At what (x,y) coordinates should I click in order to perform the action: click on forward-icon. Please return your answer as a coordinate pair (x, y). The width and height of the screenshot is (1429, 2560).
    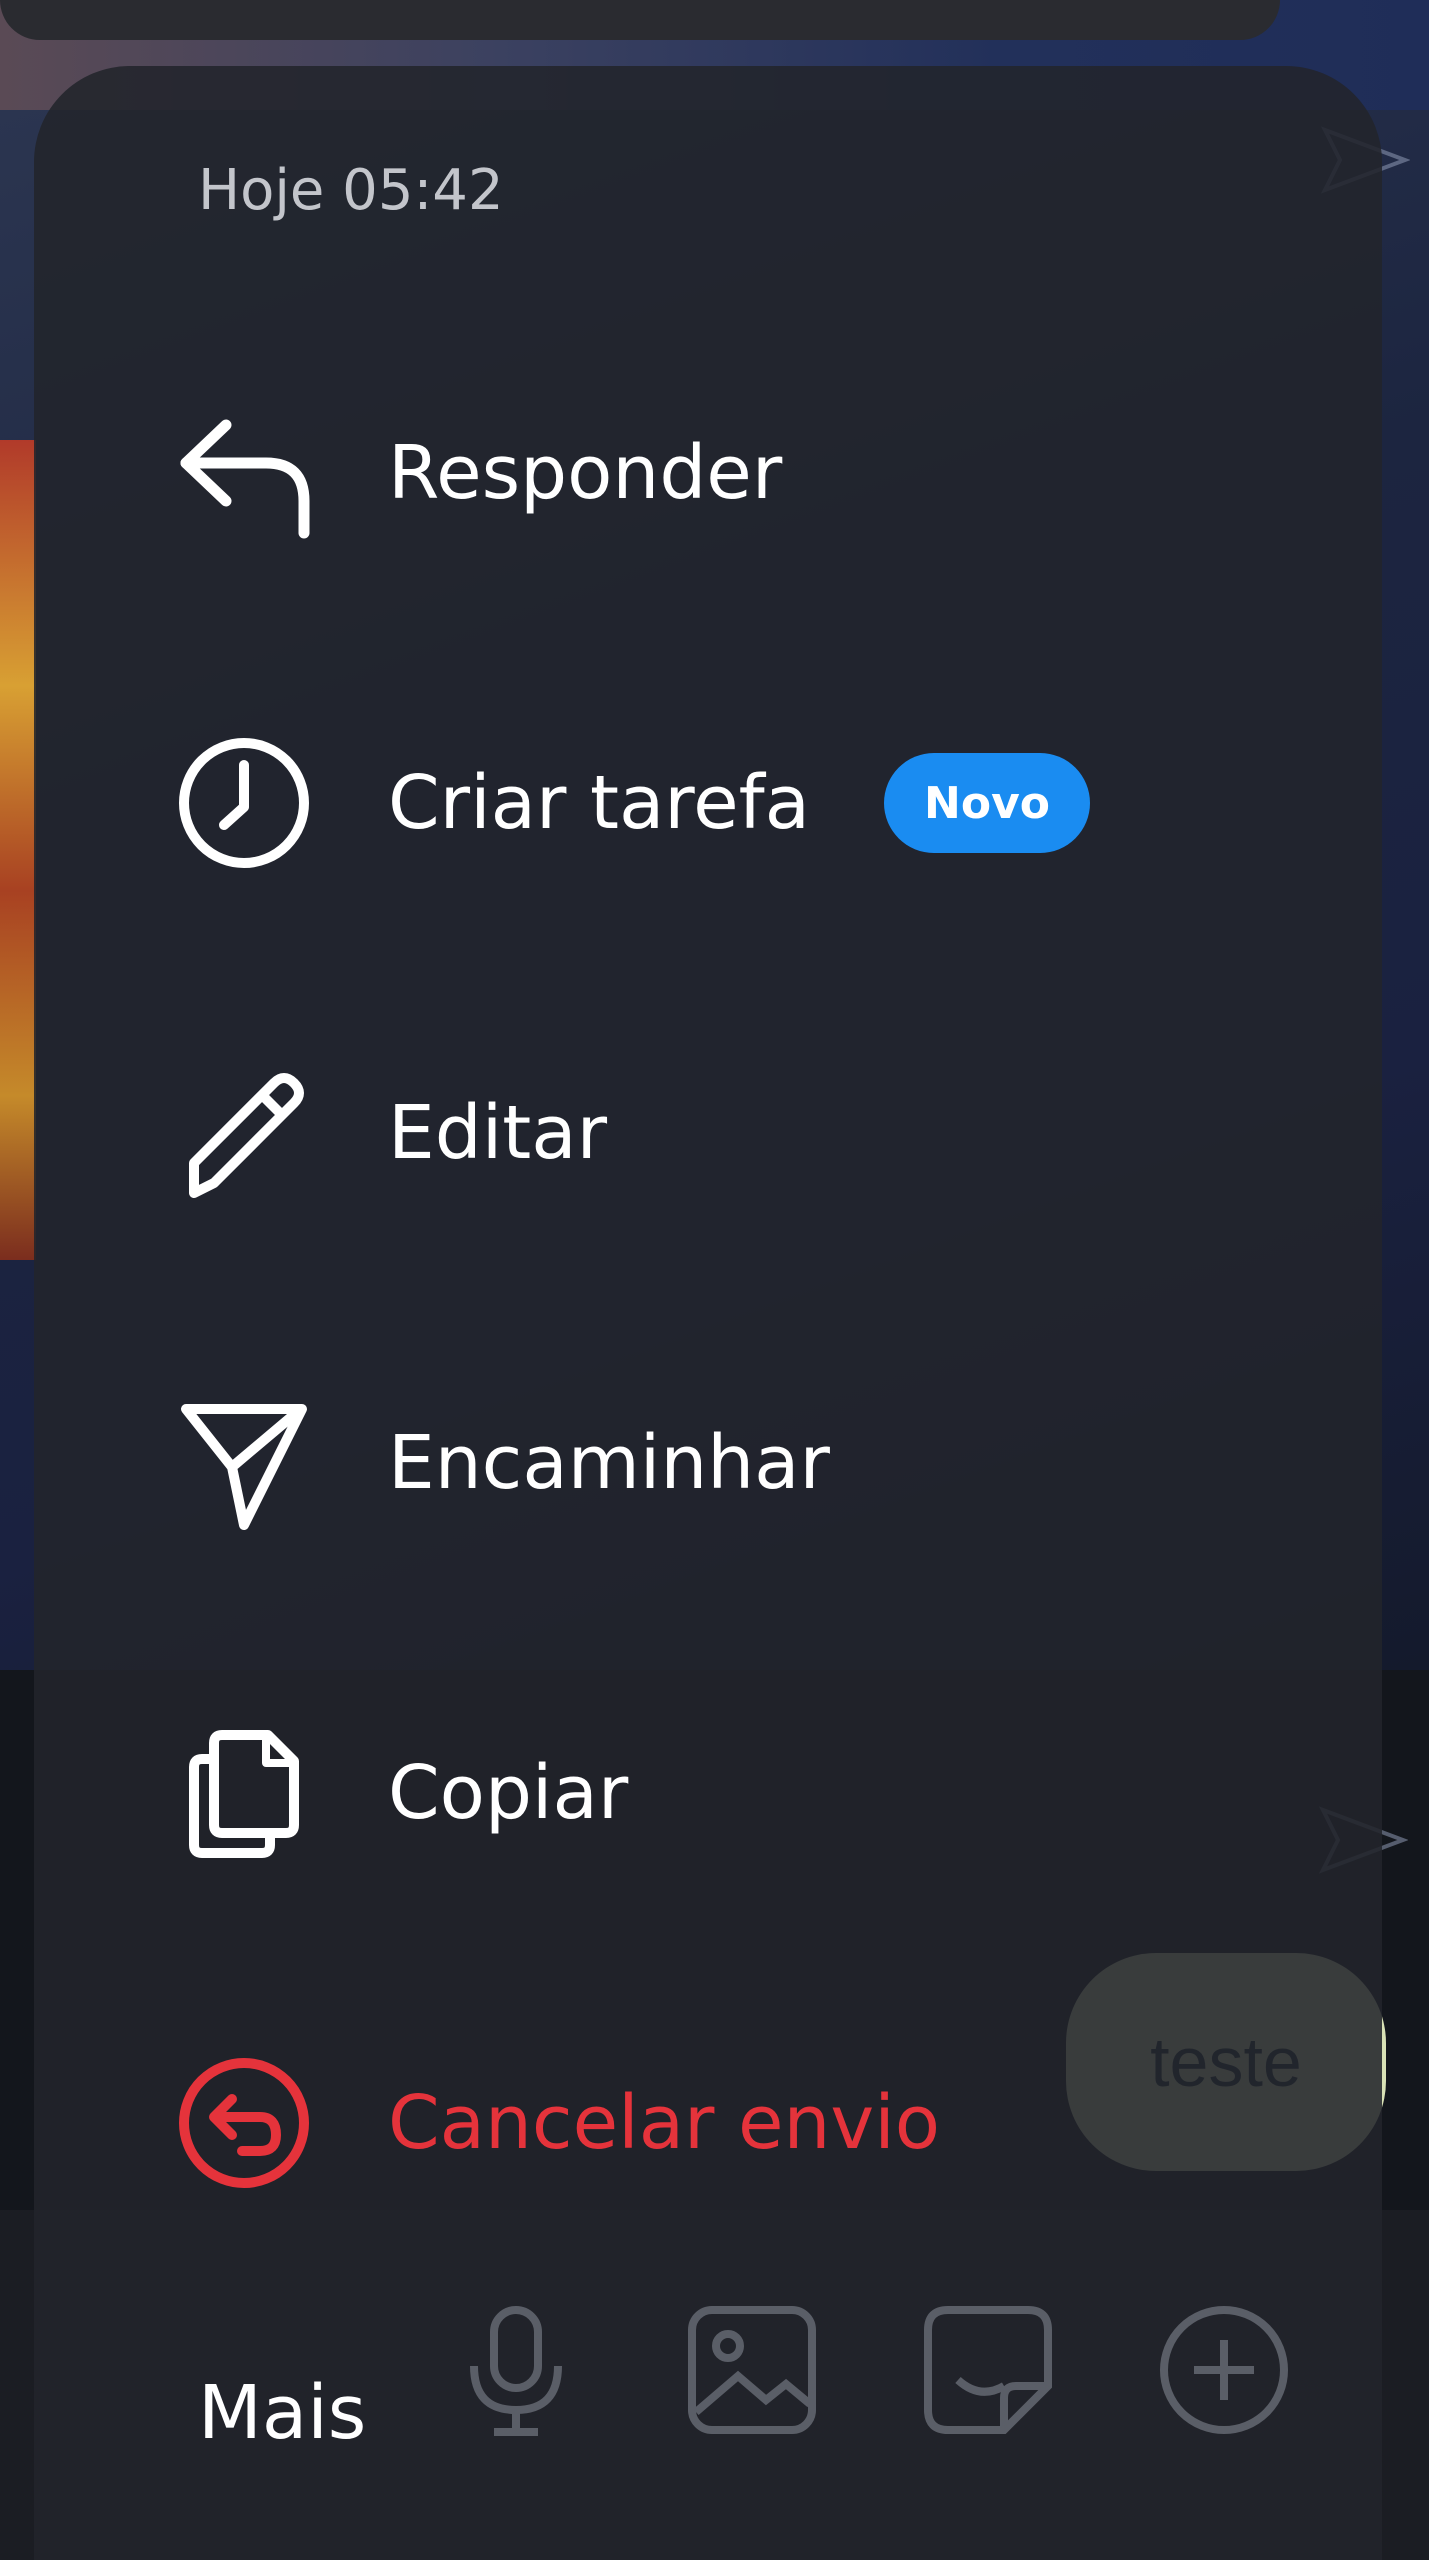
    Looking at the image, I should click on (244, 1463).